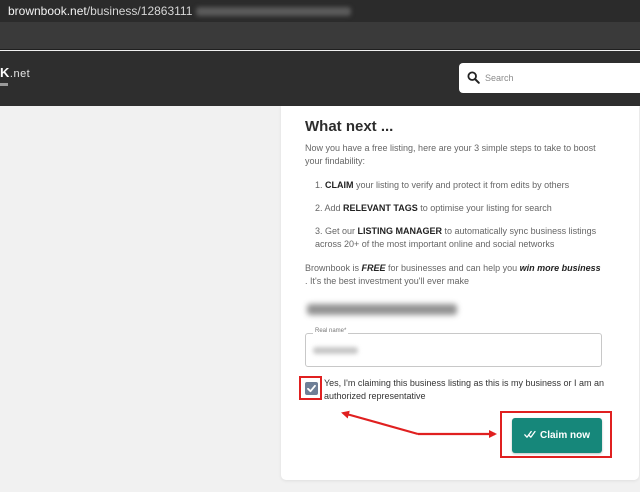 The width and height of the screenshot is (640, 492). Describe the element at coordinates (331, 331) in the screenshot. I see `real-name-label: Real name*` at that location.